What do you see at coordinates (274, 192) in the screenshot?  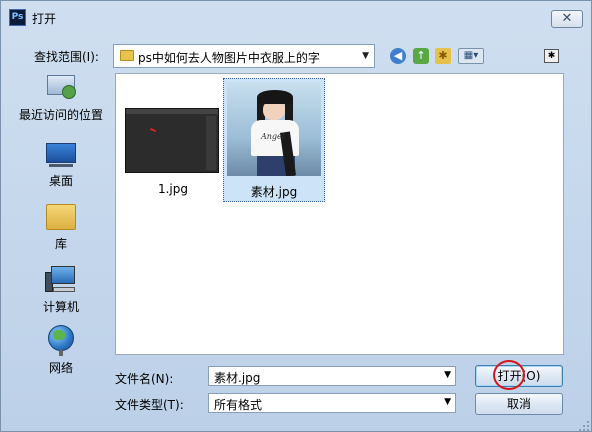 I see `file-name: 素材.jpg` at bounding box center [274, 192].